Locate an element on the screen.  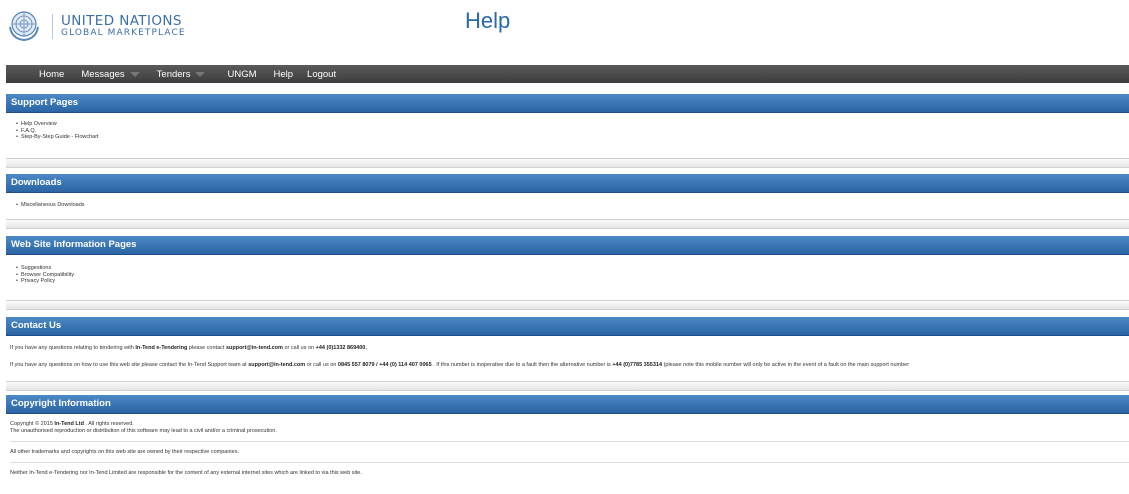
company-name: In-Tend Ltd is located at coordinates (69, 424).